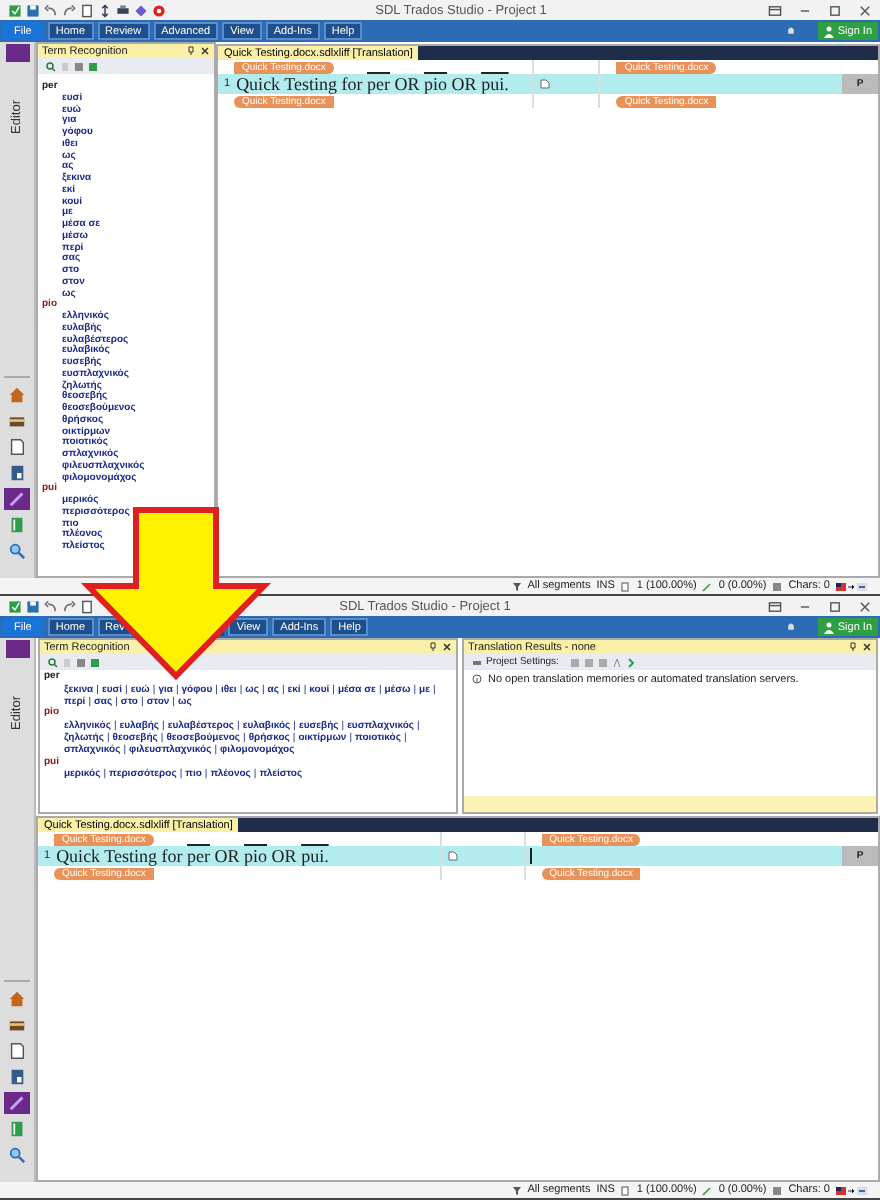  I want to click on arrows-icon, so click(105, 10).